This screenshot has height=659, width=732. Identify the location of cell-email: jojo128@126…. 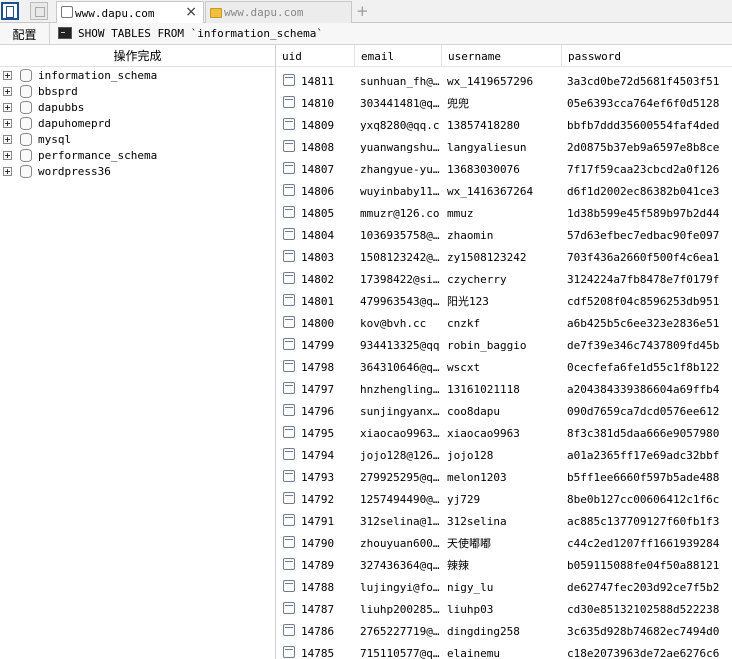
(400, 455).